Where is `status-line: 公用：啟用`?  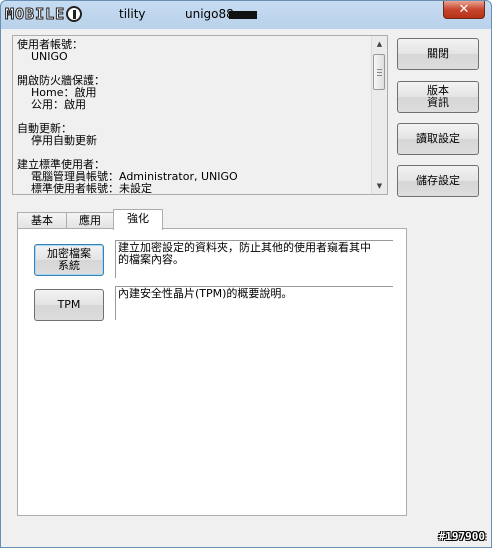 status-line: 公用：啟用 is located at coordinates (51, 104).